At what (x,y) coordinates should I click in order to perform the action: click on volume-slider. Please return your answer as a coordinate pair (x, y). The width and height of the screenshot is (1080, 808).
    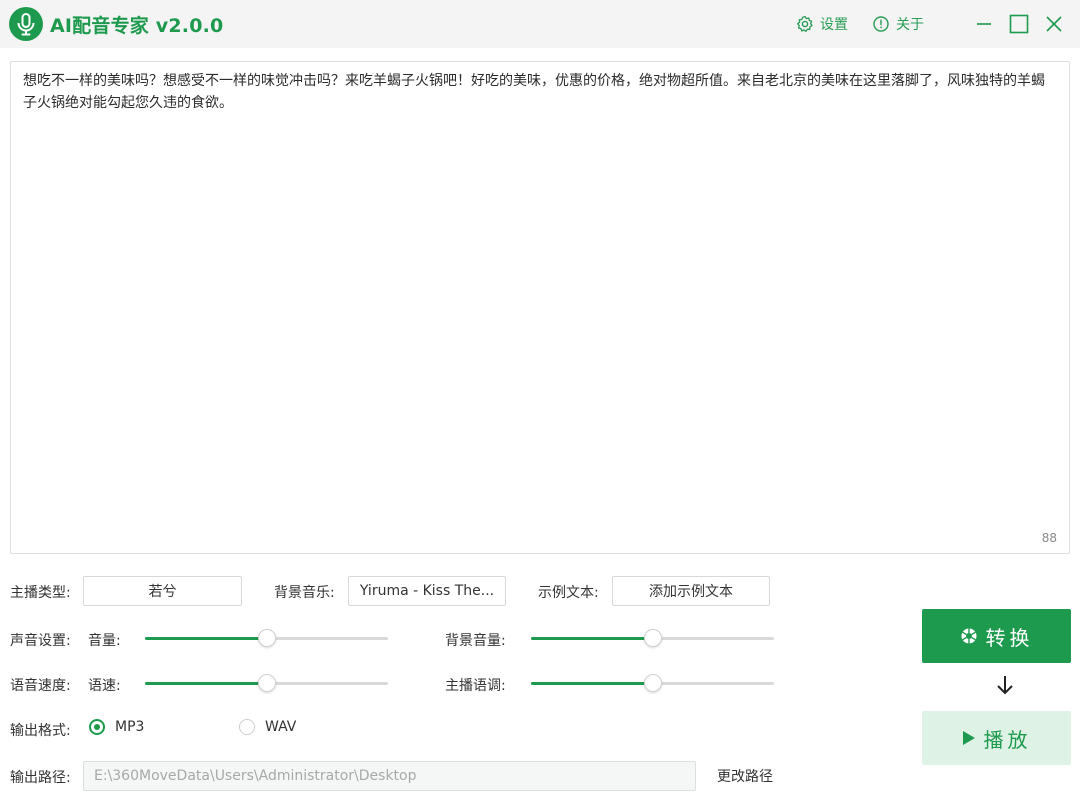
    Looking at the image, I should click on (266, 638).